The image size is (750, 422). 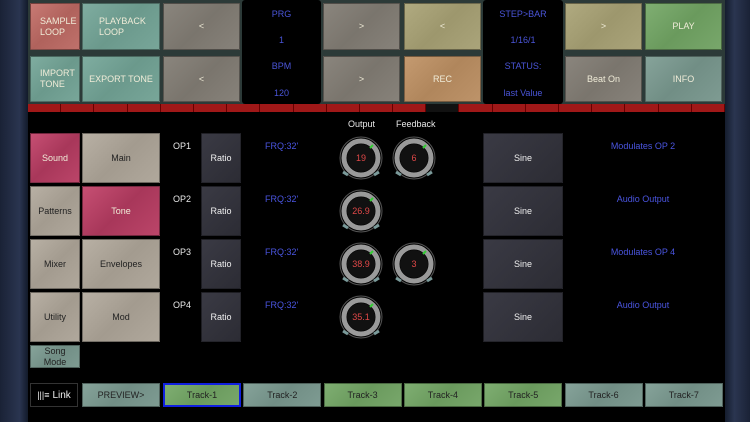 I want to click on step-next-button: >, so click(x=603, y=26).